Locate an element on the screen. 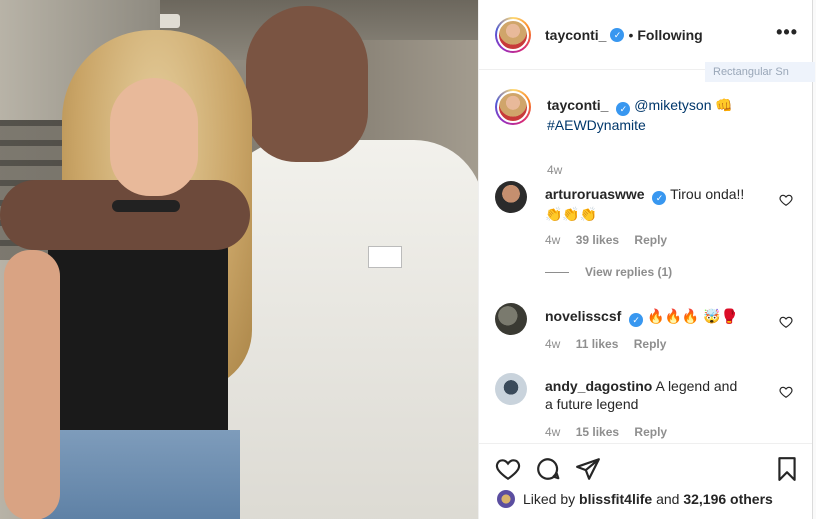 Image resolution: width=816 pixels, height=519 pixels. heart-icon is located at coordinates (508, 469).